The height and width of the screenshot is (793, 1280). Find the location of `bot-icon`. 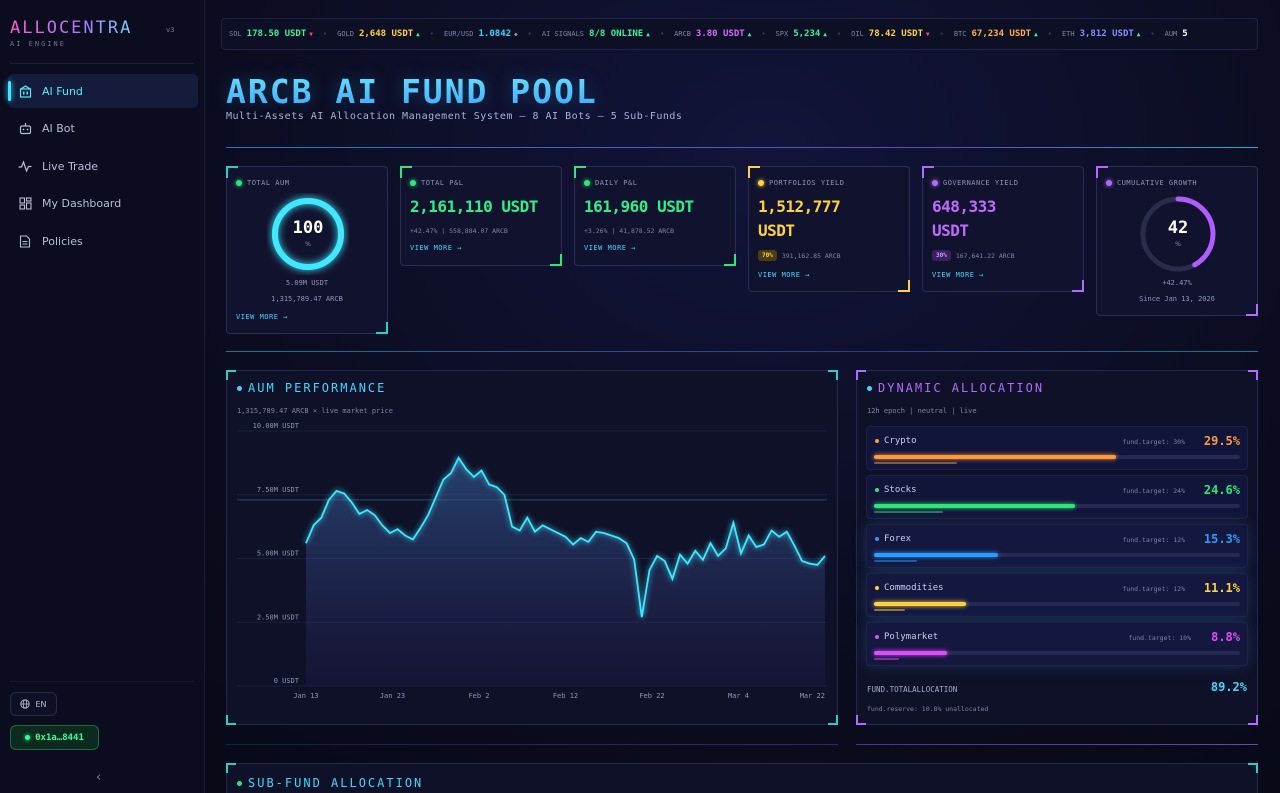

bot-icon is located at coordinates (25, 129).